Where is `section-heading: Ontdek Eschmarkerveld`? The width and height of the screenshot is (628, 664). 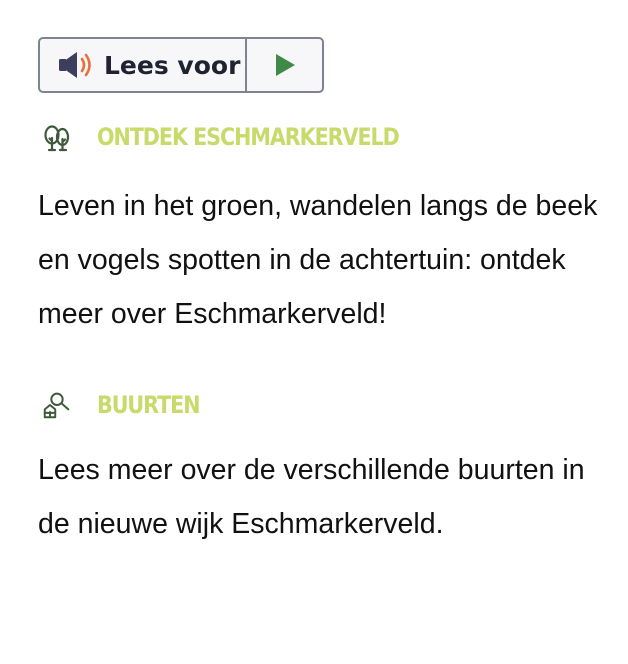
section-heading: Ontdek Eschmarkerveld is located at coordinates (333, 137).